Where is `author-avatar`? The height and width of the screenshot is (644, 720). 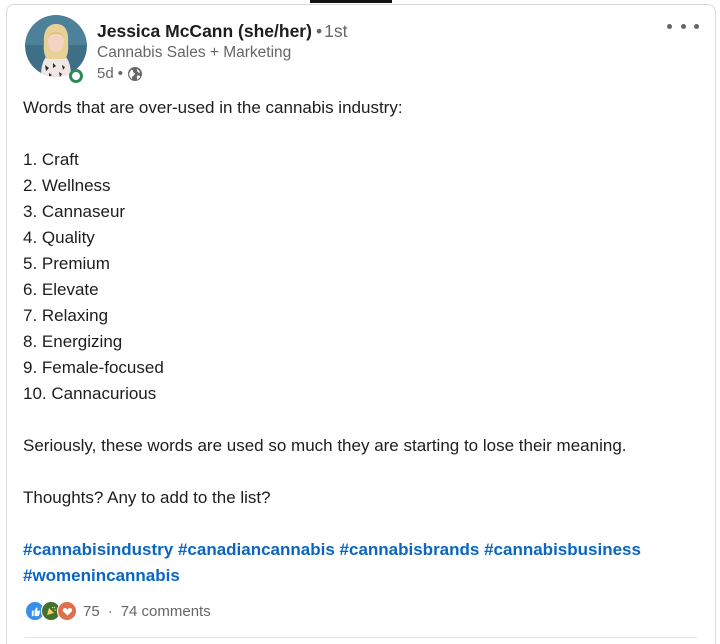
author-avatar is located at coordinates (58, 49).